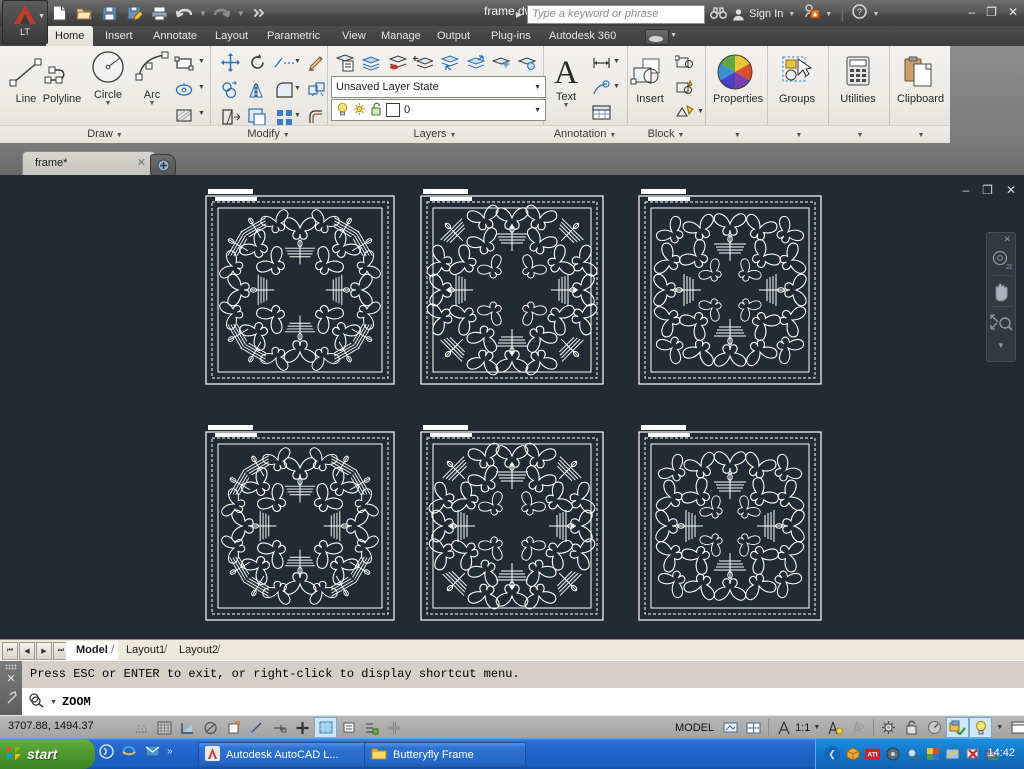 The image size is (1024, 769). I want to click on tab-view: View, so click(354, 36).